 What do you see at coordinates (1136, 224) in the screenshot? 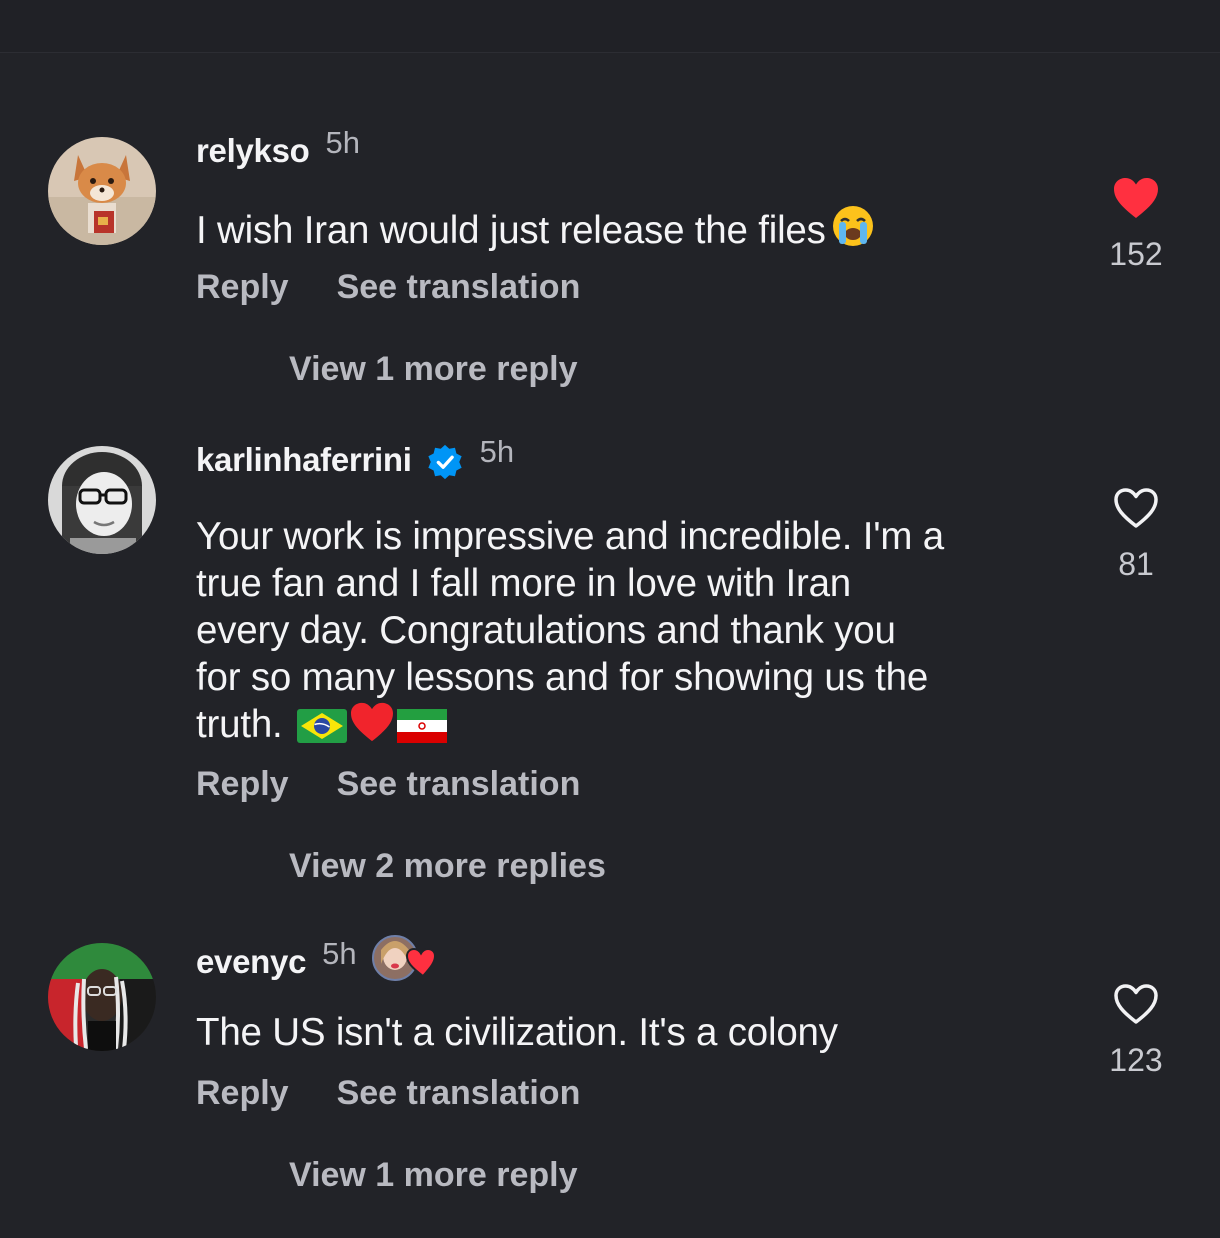
I see `like-section: 152` at bounding box center [1136, 224].